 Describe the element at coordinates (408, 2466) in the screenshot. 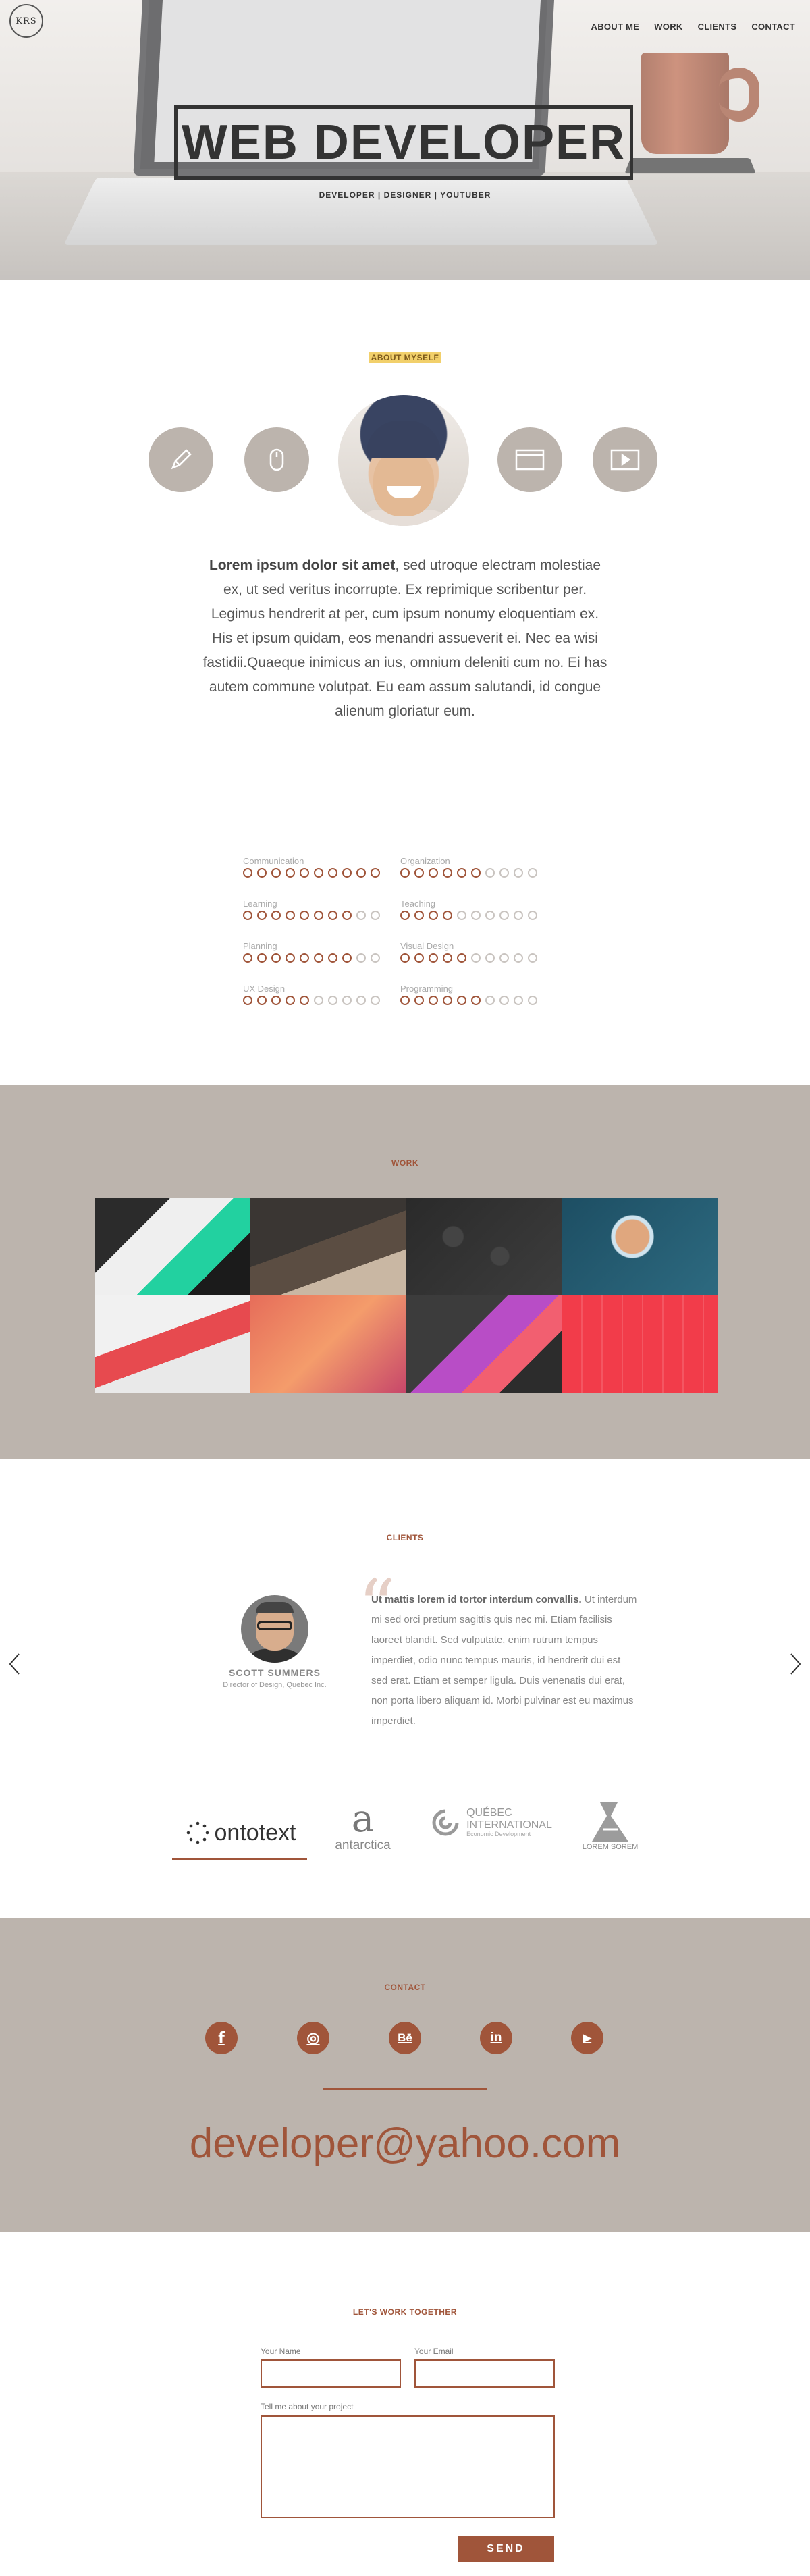

I see `message-field` at that location.